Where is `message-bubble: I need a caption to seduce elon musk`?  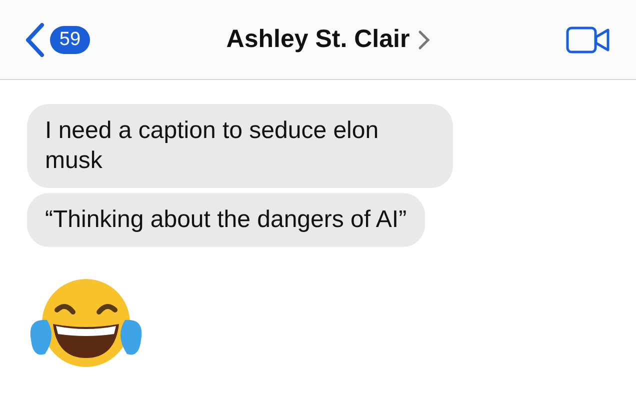
message-bubble: I need a caption to seduce elon musk is located at coordinates (240, 146).